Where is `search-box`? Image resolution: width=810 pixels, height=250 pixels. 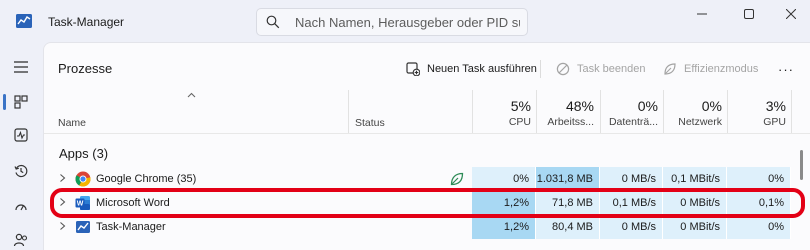 search-box is located at coordinates (392, 22).